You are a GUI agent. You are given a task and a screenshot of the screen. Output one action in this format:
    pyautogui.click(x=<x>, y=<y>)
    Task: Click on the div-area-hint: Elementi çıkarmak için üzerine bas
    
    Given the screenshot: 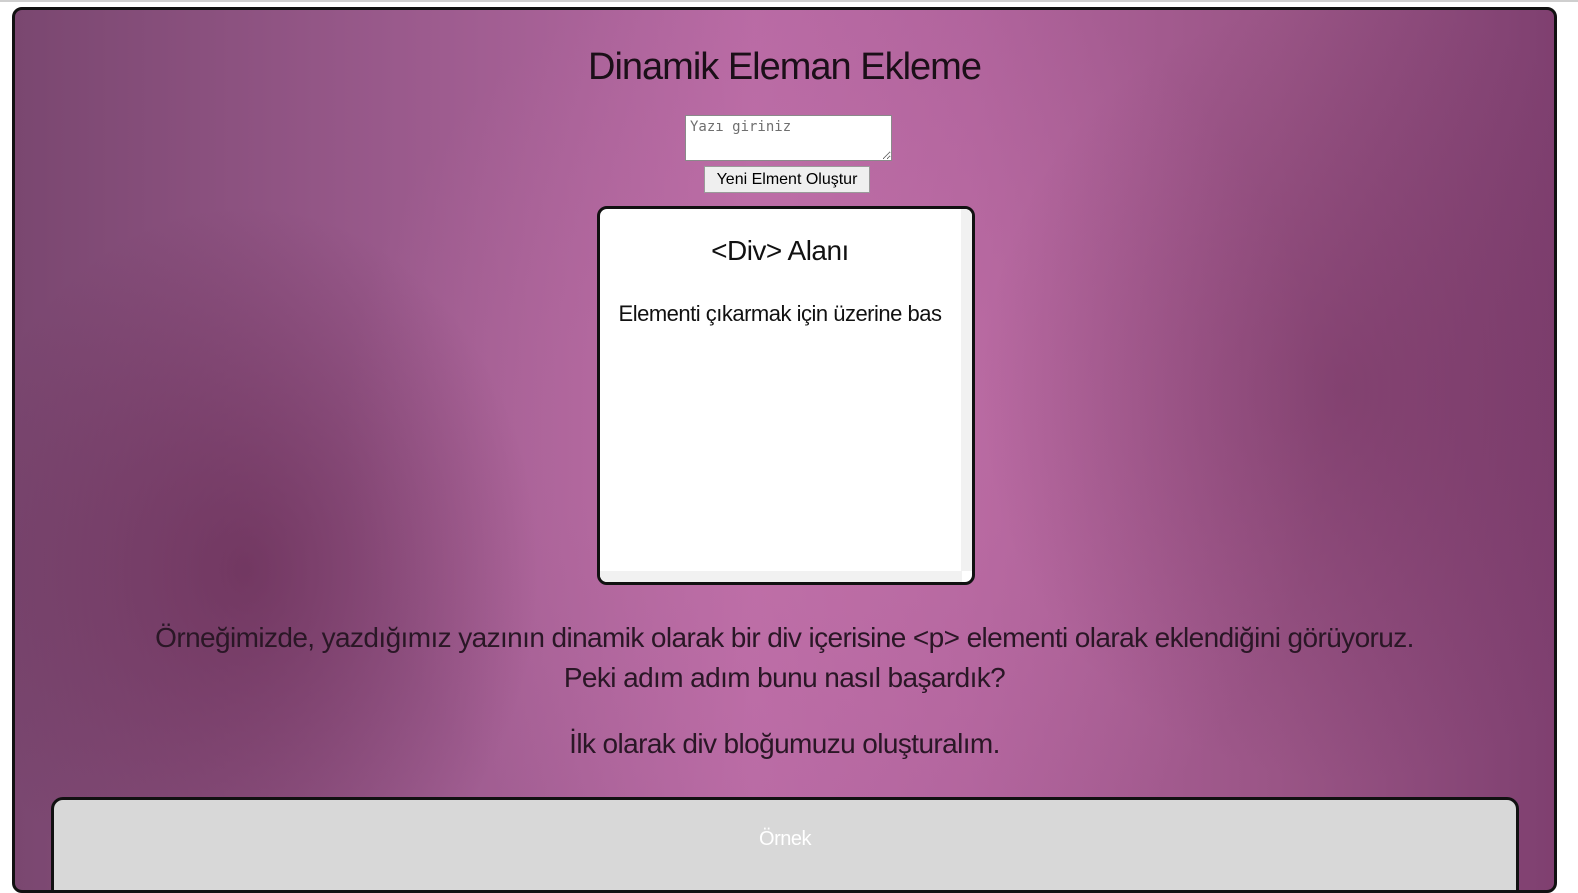 What is the action you would take?
    pyautogui.click(x=780, y=314)
    